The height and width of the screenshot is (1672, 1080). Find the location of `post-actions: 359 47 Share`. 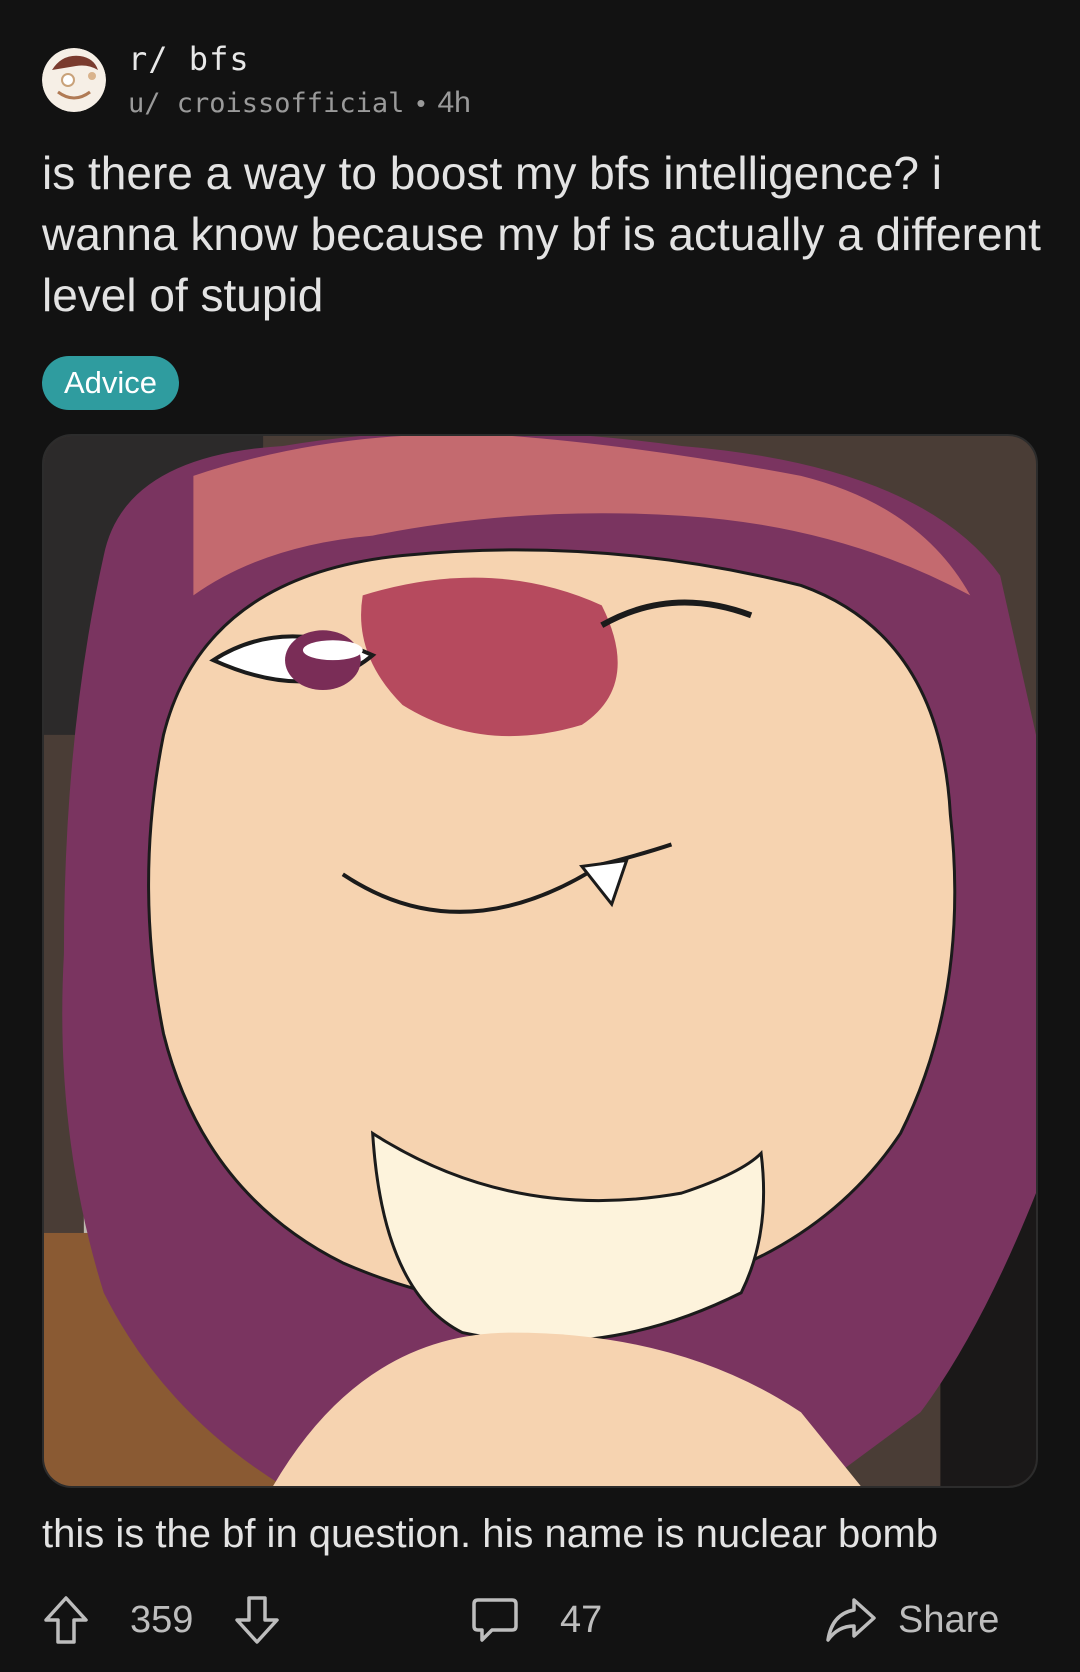

post-actions: 359 47 Share is located at coordinates (542, 1620).